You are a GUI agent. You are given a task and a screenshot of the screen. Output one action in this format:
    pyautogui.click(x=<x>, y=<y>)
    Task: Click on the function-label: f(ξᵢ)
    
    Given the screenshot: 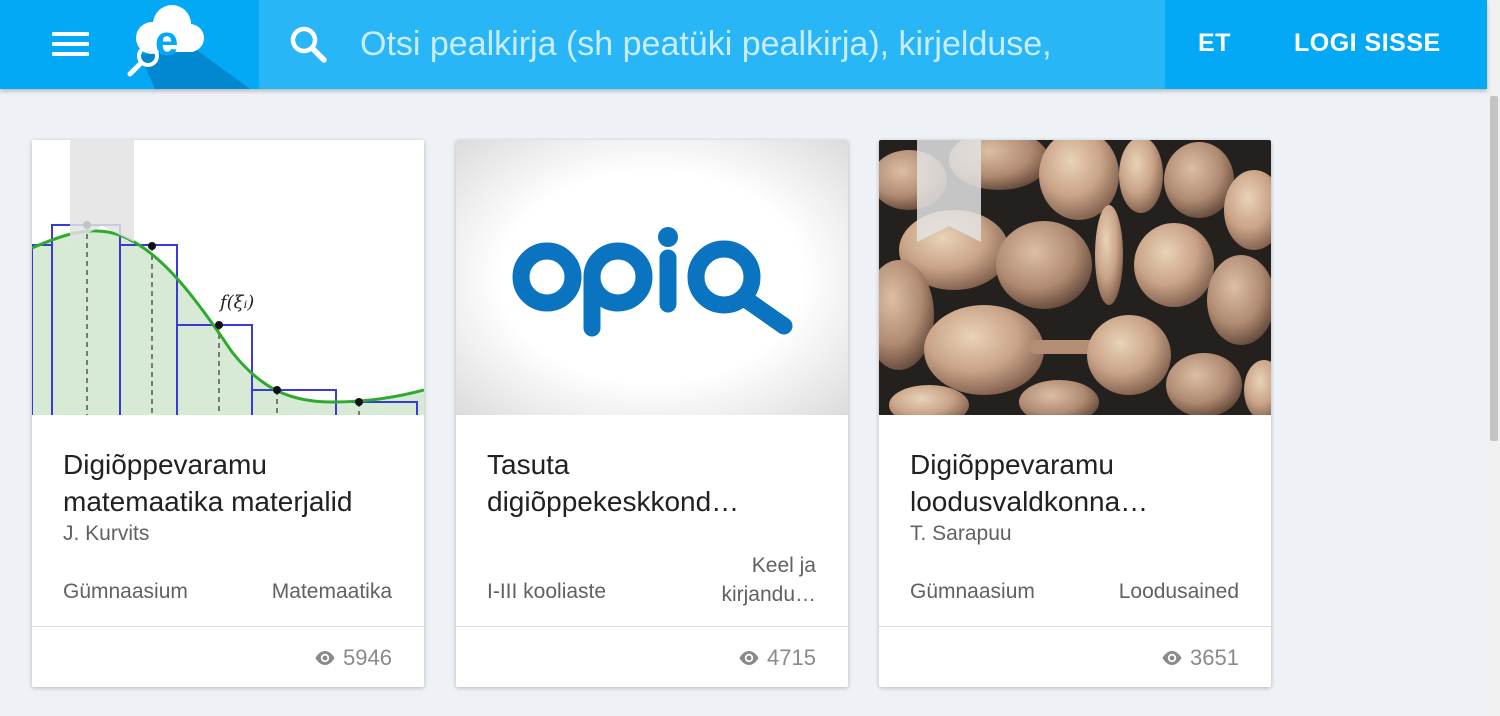 What is the action you would take?
    pyautogui.click(x=236, y=302)
    